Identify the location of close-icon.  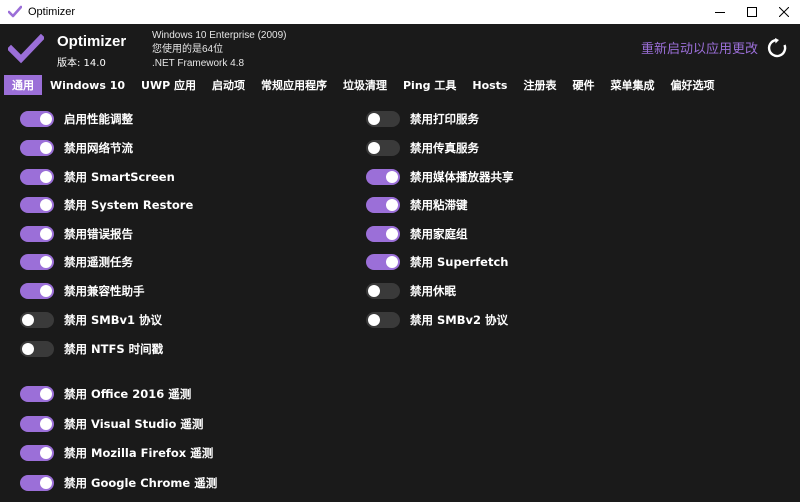
(784, 12).